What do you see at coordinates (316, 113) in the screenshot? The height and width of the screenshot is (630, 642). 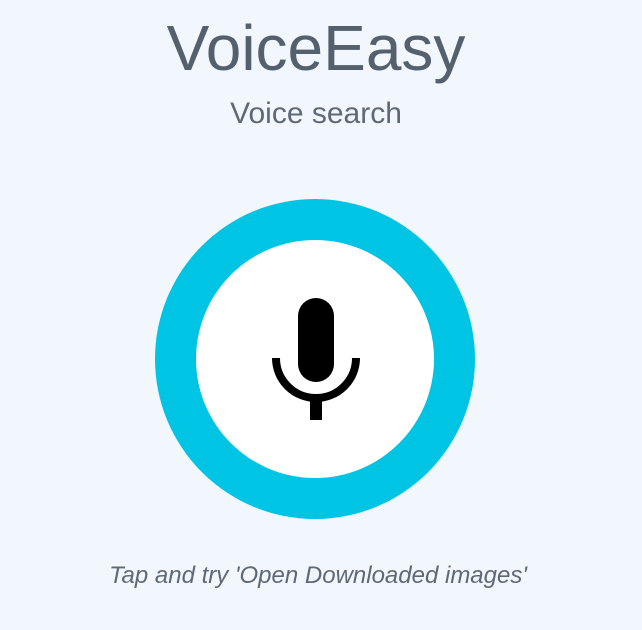 I see `app-subtitle: Voice search` at bounding box center [316, 113].